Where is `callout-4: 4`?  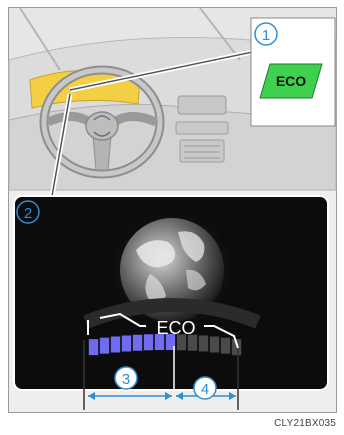 callout-4: 4 is located at coordinates (205, 389).